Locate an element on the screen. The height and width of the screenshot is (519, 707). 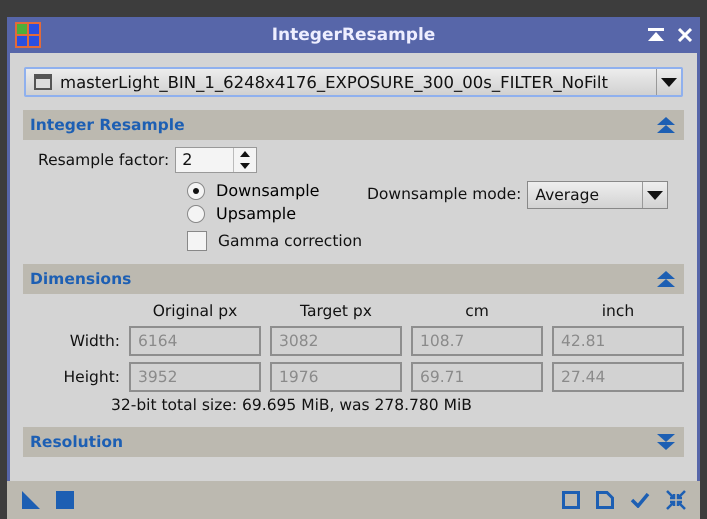
value-field: 69.71 is located at coordinates (477, 377).